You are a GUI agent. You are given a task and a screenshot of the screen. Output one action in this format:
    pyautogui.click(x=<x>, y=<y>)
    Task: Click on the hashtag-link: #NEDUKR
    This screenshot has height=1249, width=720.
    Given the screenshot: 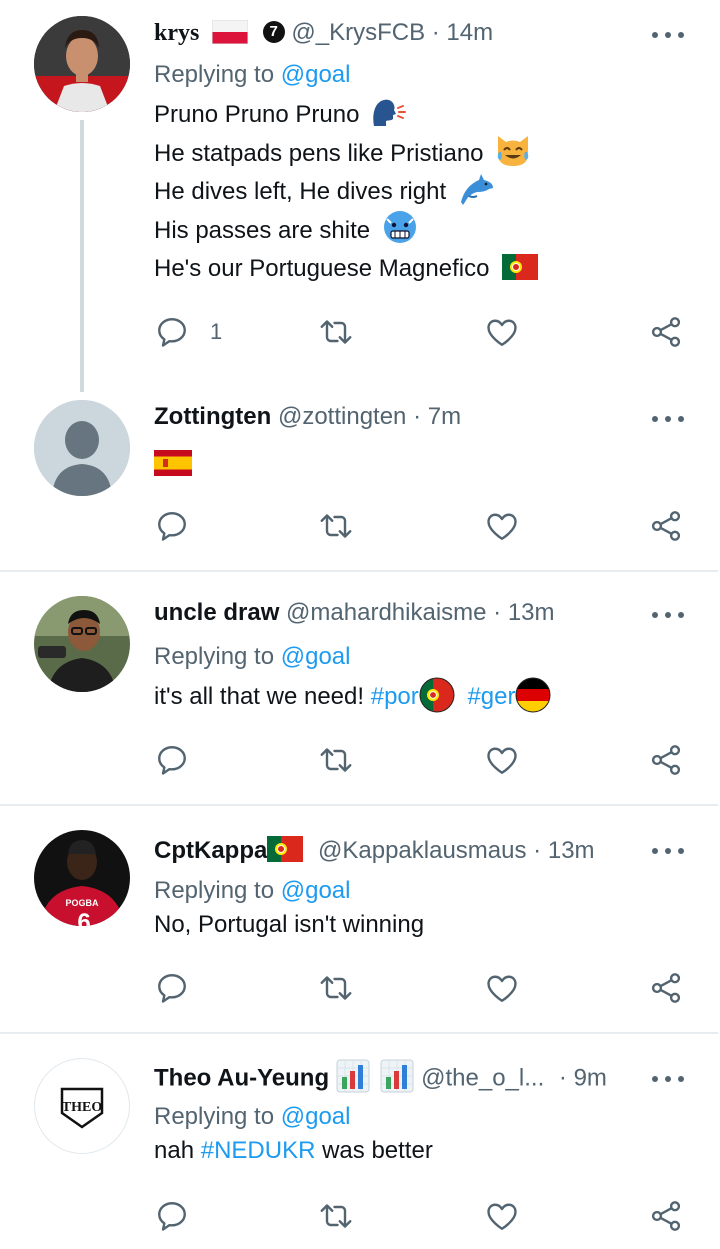 What is the action you would take?
    pyautogui.click(x=258, y=1150)
    